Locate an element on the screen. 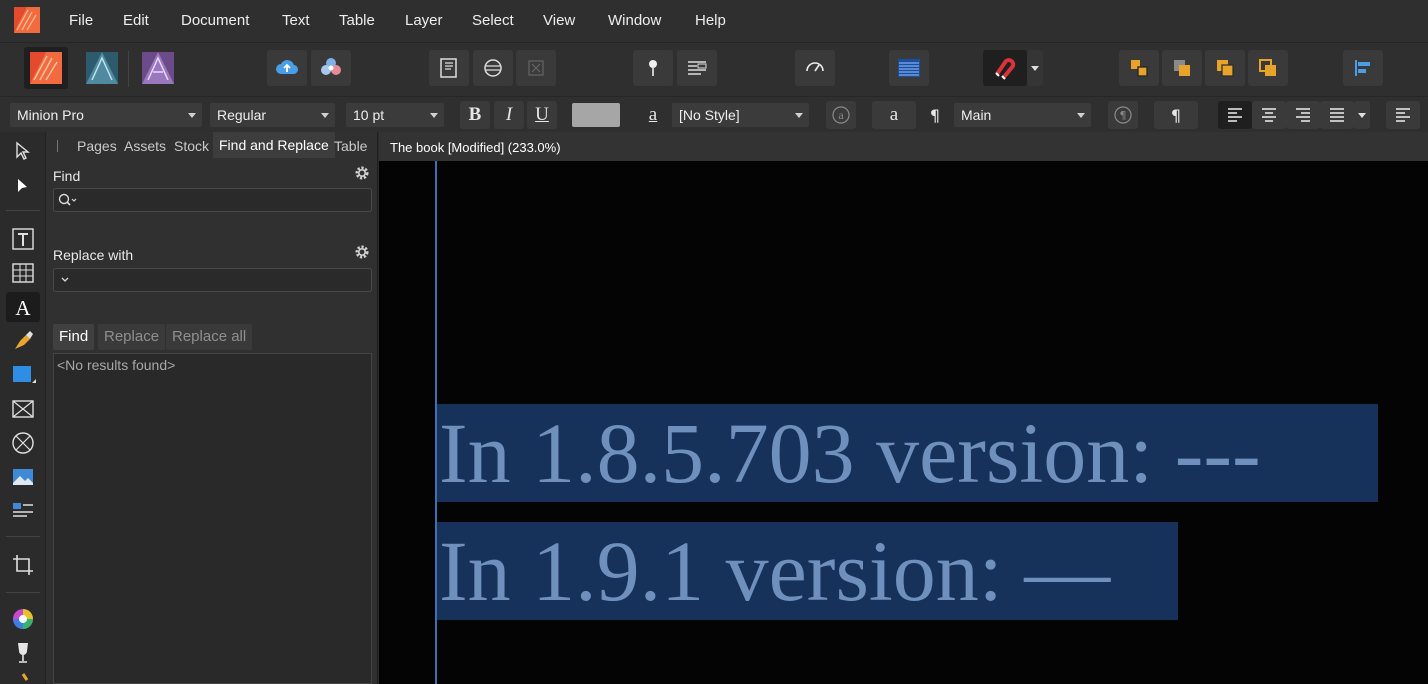  arrange-forward-button is located at coordinates (1225, 68).